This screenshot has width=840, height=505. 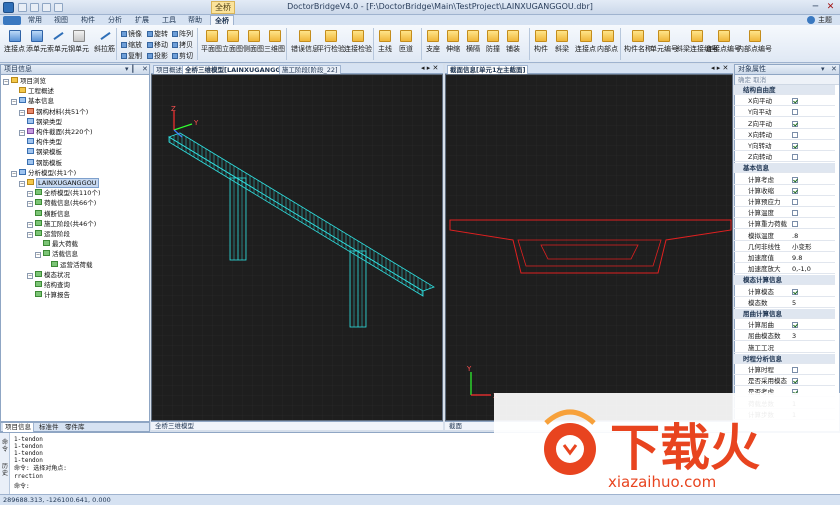 What do you see at coordinates (784, 180) in the screenshot?
I see `property-row: 计算考虑` at bounding box center [784, 180].